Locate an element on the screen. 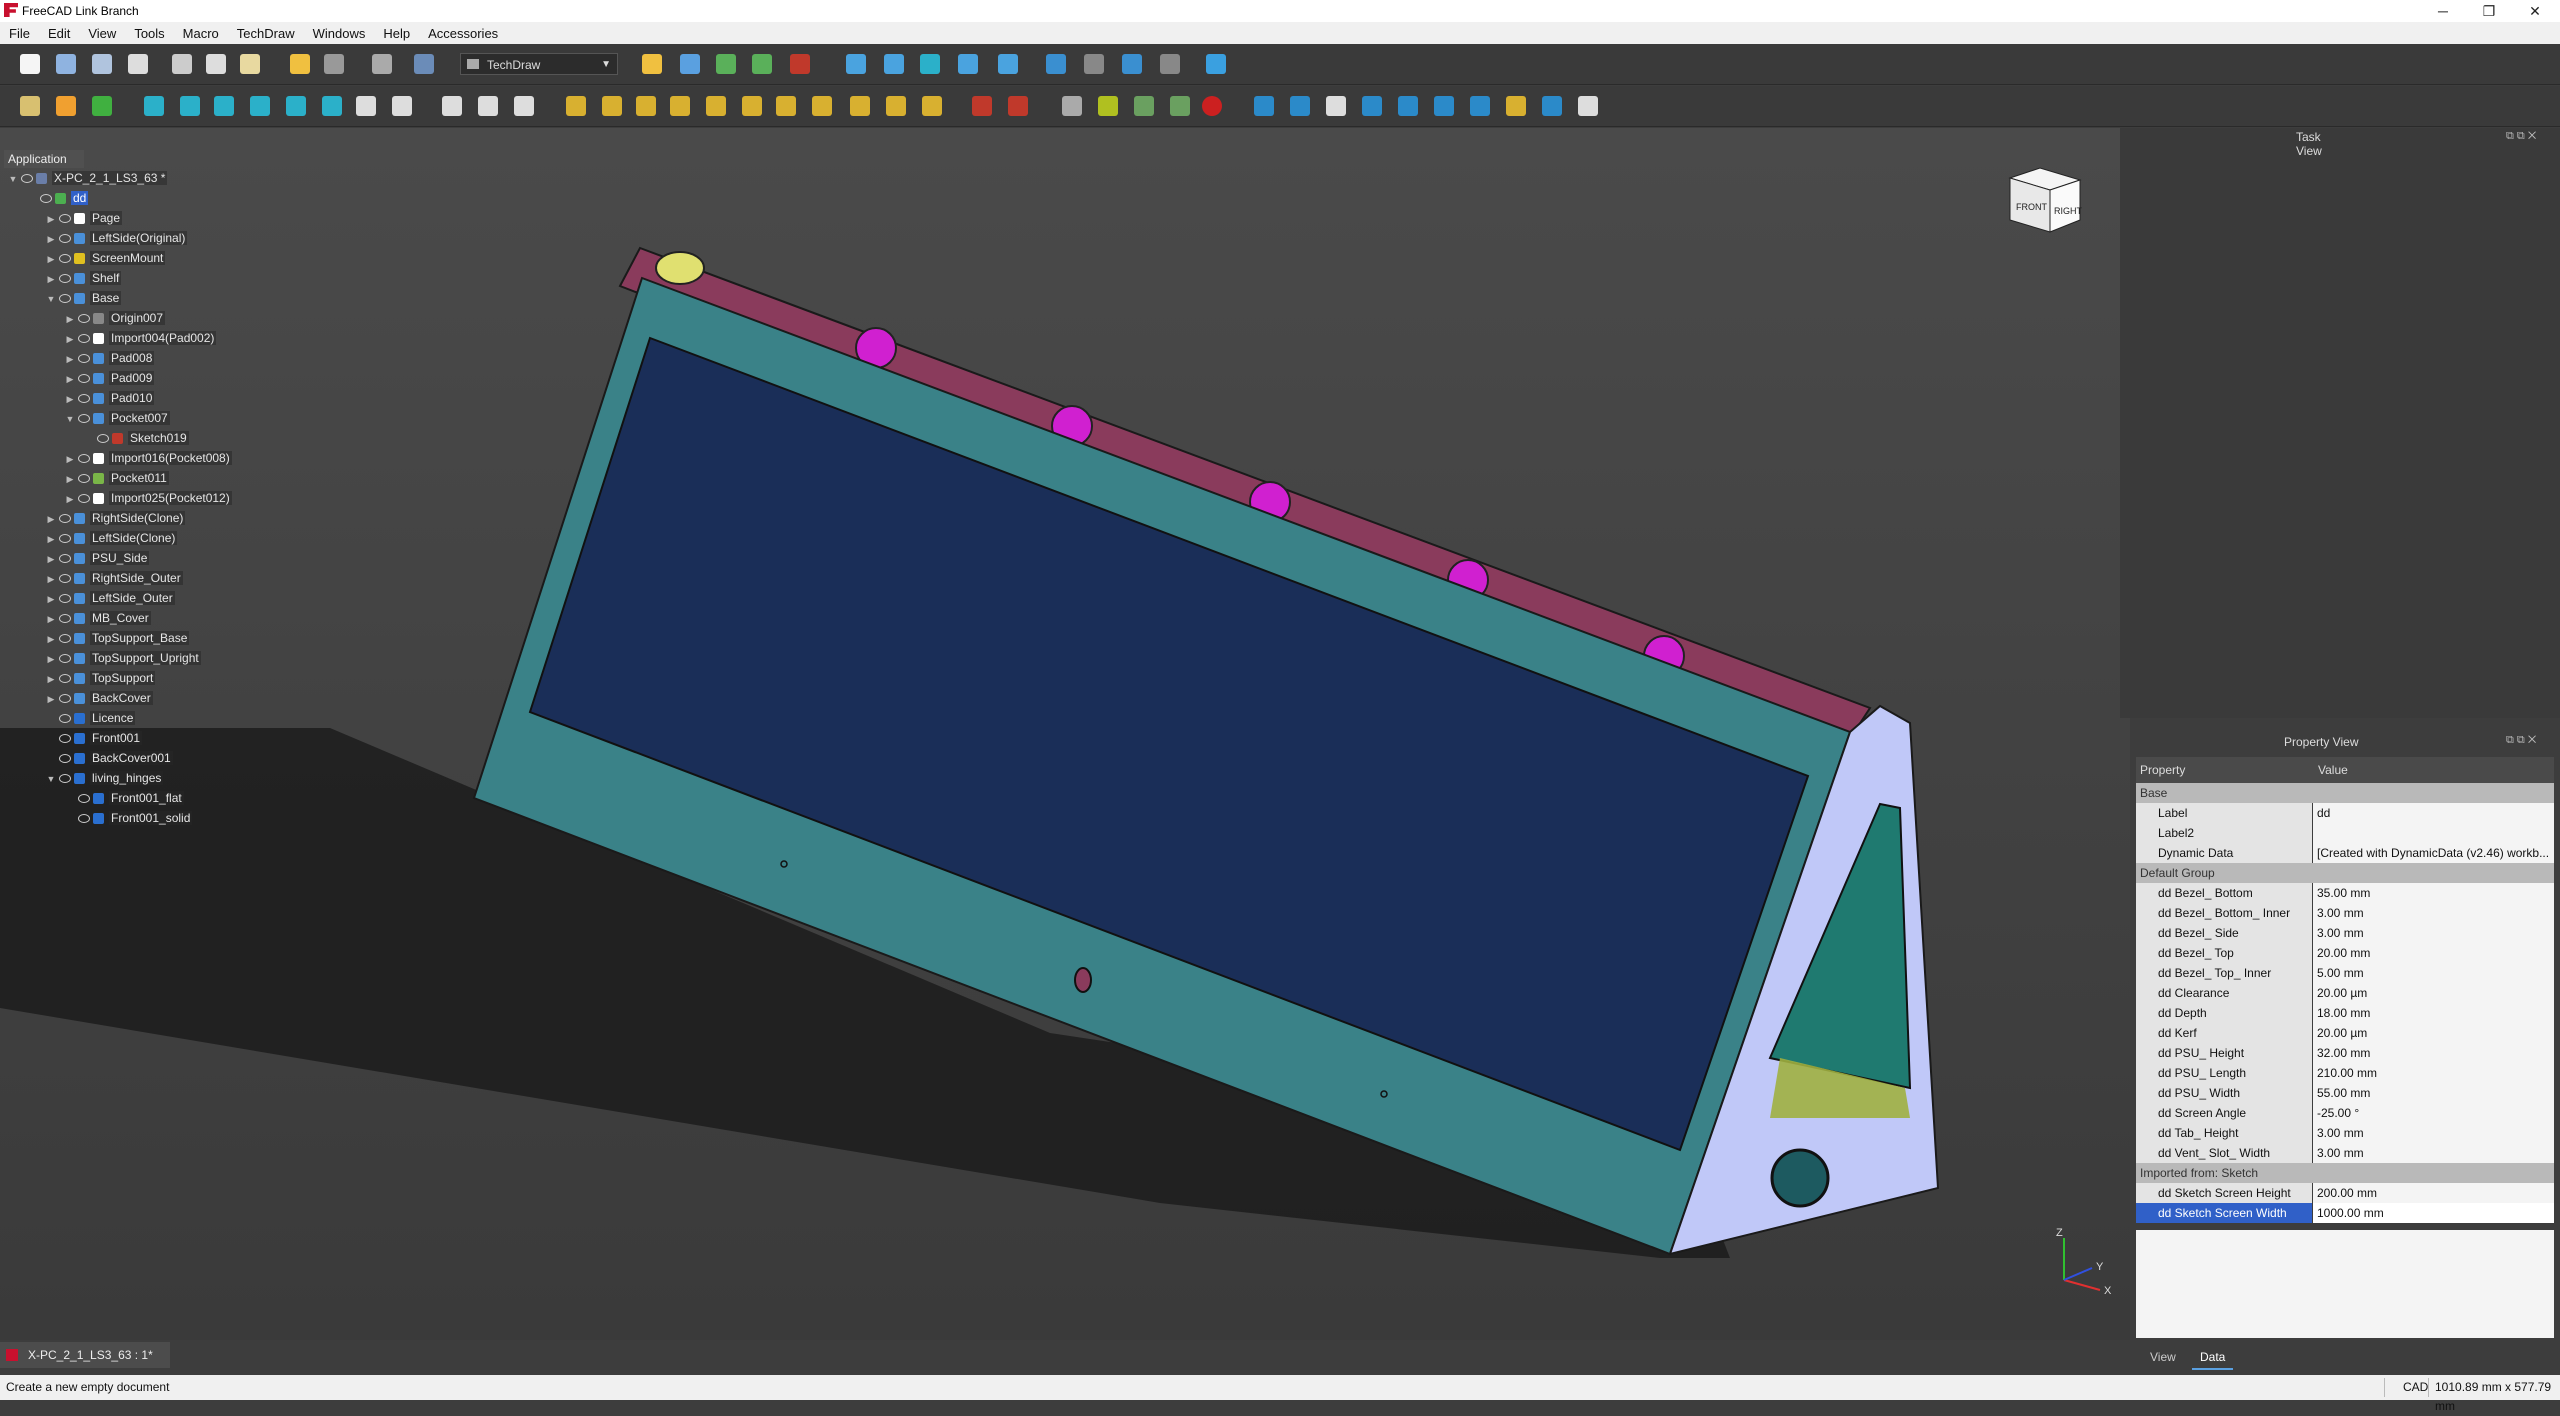  property-value: 210.00 mm is located at coordinates (2433, 1073).